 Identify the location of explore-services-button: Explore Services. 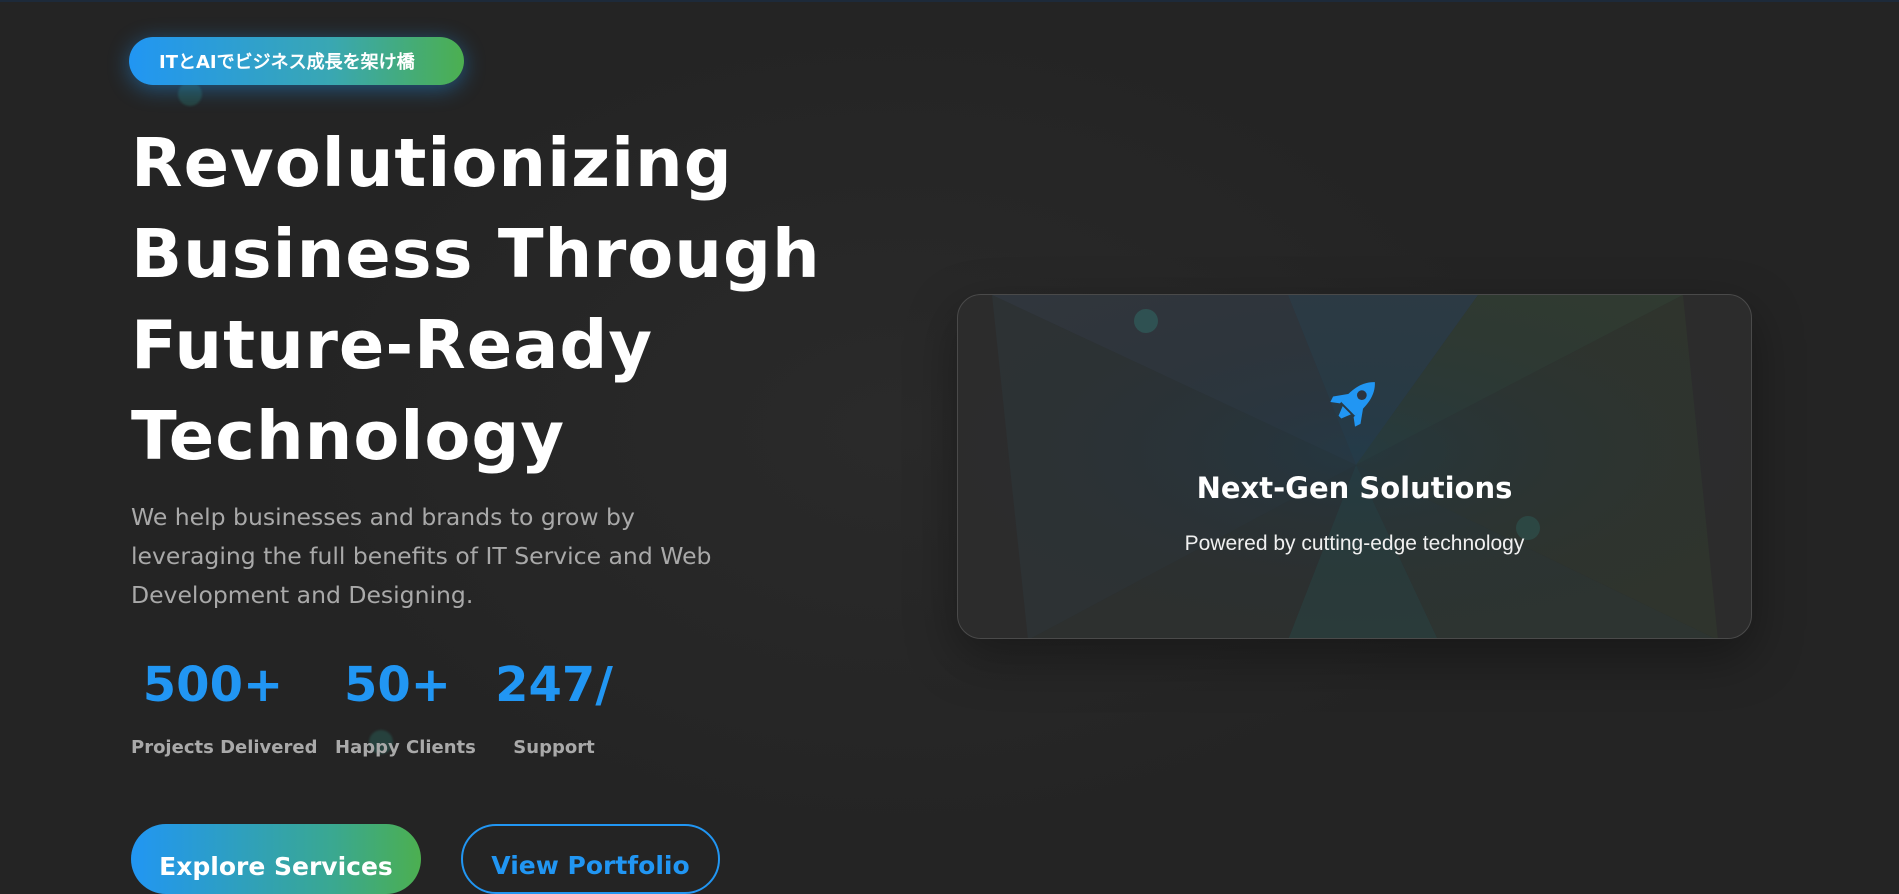
(276, 859).